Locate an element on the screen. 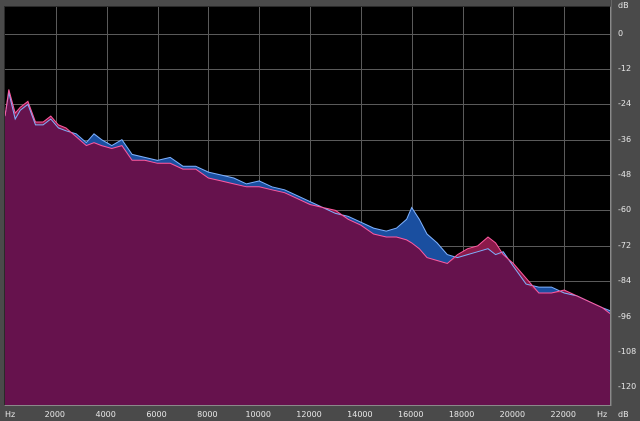 The width and height of the screenshot is (640, 421). y-tick-label-4: -48 is located at coordinates (625, 175).